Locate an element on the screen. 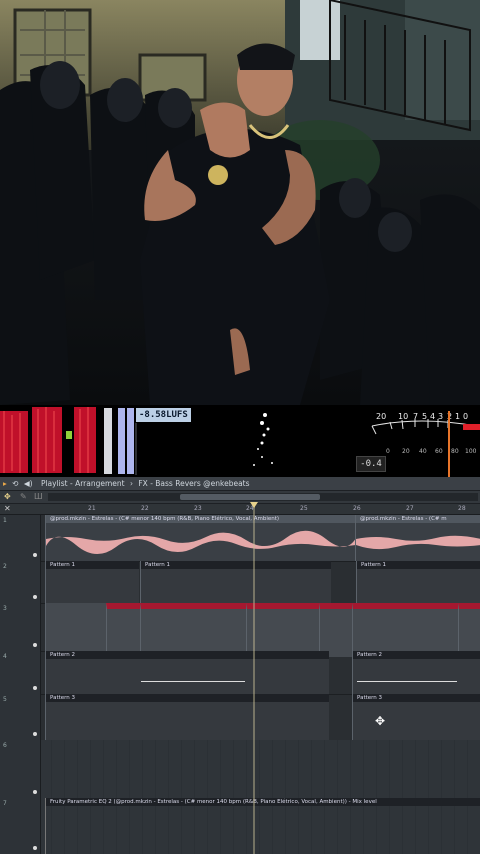 The height and width of the screenshot is (854, 480). vu-scale-3: 3 is located at coordinates (440, 416).